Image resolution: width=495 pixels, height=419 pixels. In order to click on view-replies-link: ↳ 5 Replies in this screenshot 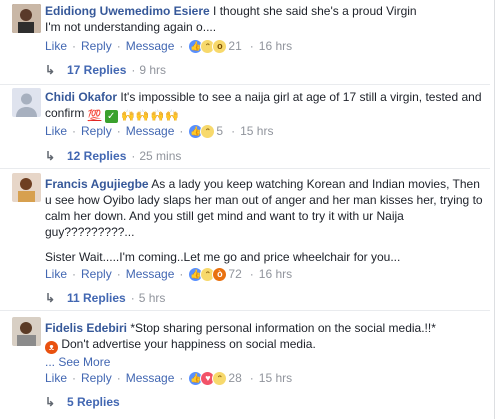, I will do `click(82, 402)`.